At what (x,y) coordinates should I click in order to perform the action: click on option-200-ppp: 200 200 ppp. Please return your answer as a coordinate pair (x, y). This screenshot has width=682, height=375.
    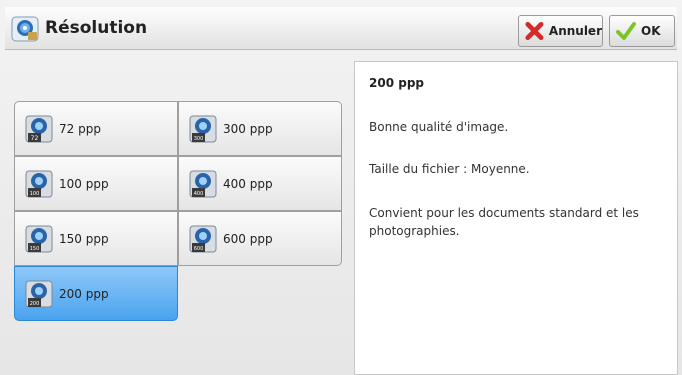
    Looking at the image, I should click on (96, 293).